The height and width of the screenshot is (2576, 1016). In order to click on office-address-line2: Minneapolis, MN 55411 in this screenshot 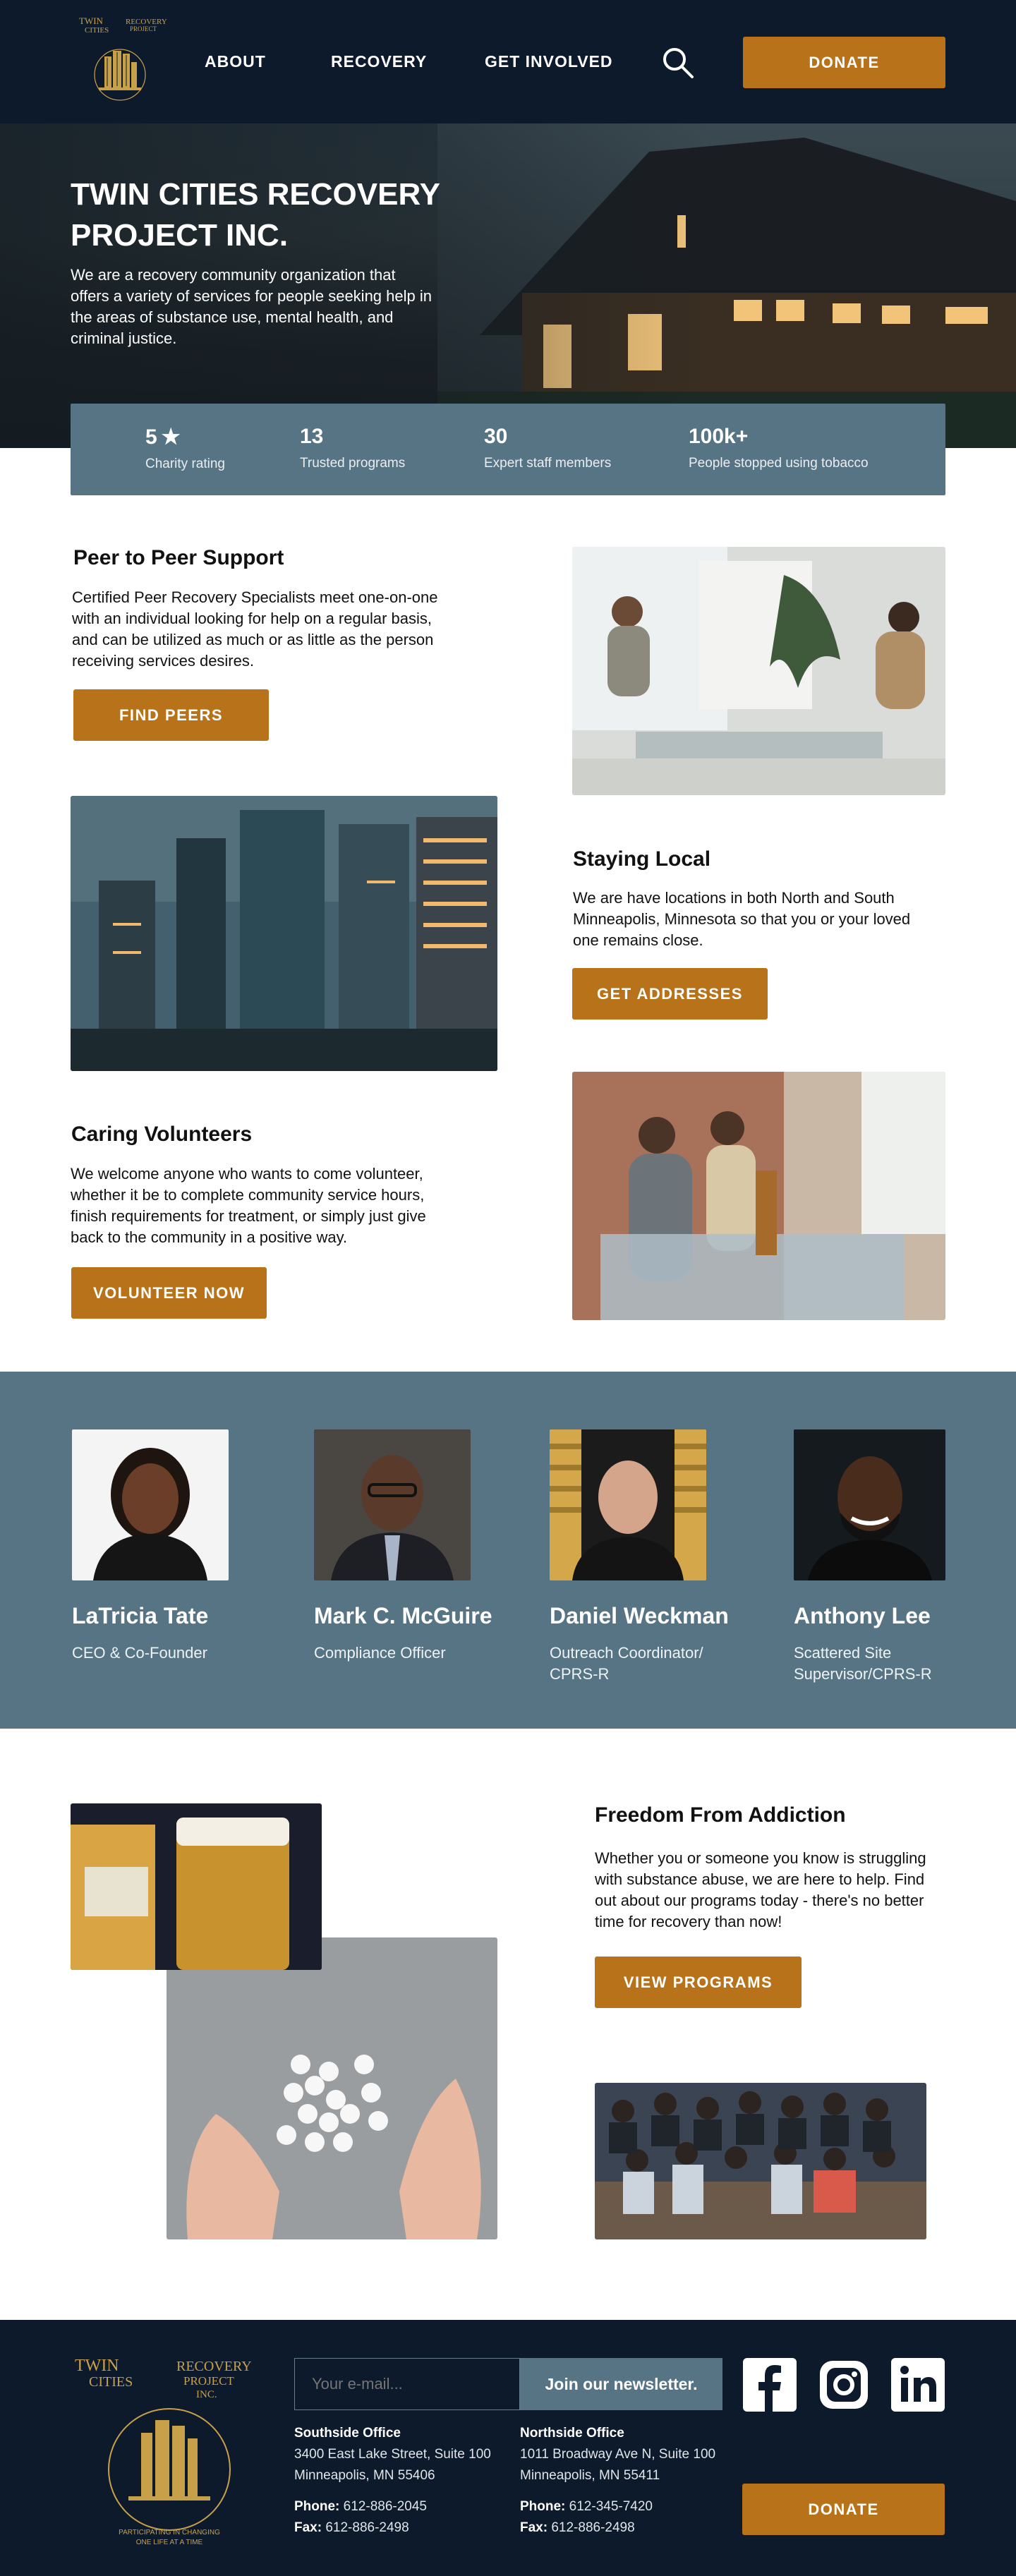, I will do `click(590, 2476)`.